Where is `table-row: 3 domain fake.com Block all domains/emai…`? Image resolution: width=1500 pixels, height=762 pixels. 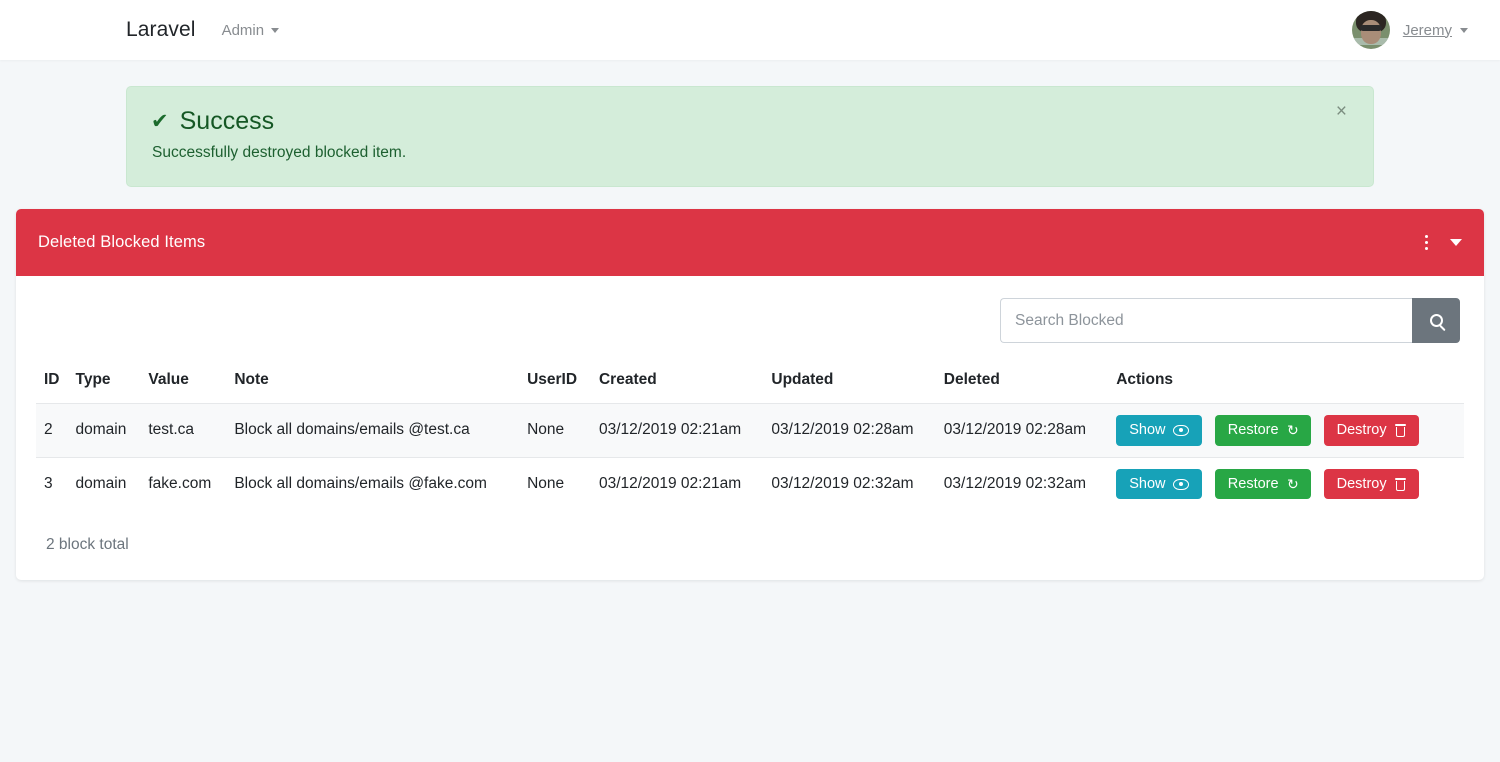 table-row: 3 domain fake.com Block all domains/emai… is located at coordinates (750, 483).